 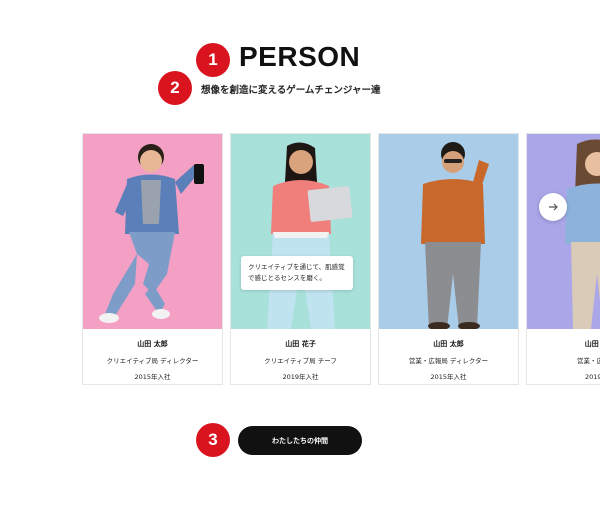 I want to click on person-info: 山田 花 営業・広報局 2019年, so click(x=563, y=356).